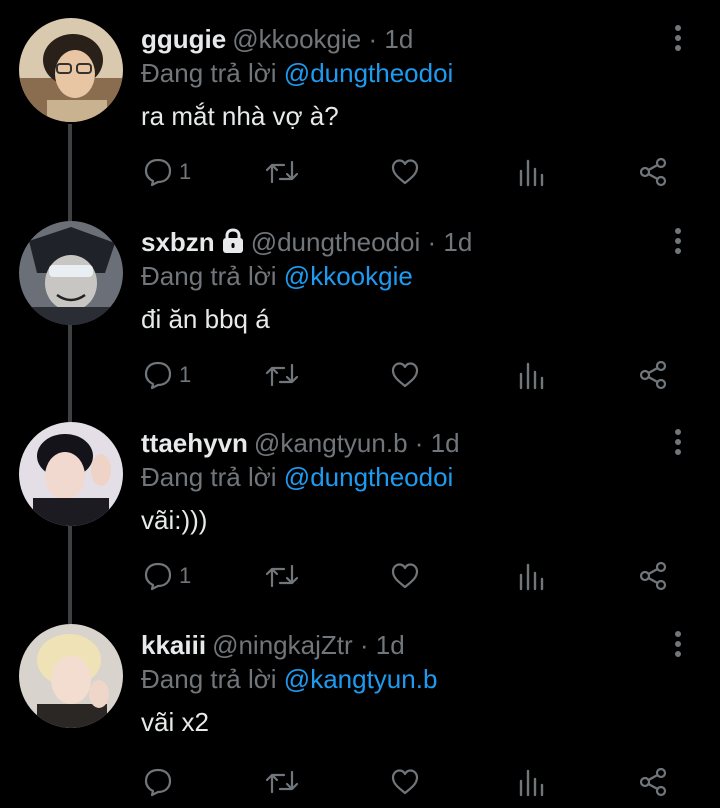 The width and height of the screenshot is (720, 808). I want to click on tweet-header: ttaehyvn @kangtyun.b · 1d, so click(300, 443).